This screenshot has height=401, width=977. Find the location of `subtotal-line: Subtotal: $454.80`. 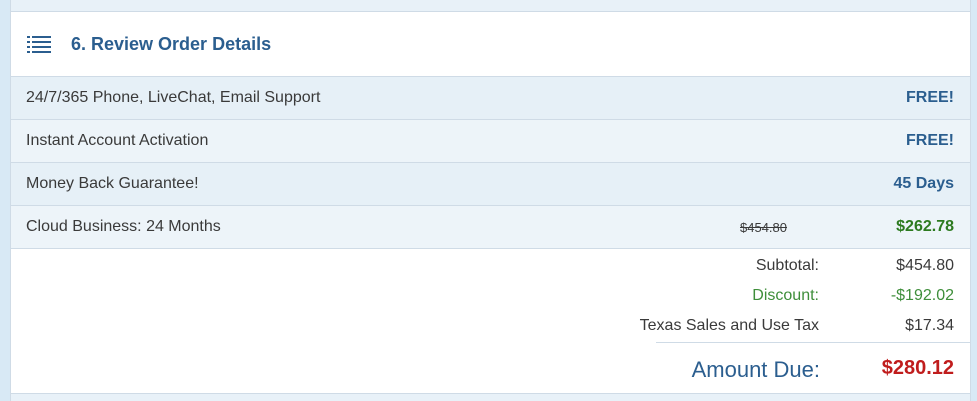

subtotal-line: Subtotal: $454.80 is located at coordinates (855, 266).